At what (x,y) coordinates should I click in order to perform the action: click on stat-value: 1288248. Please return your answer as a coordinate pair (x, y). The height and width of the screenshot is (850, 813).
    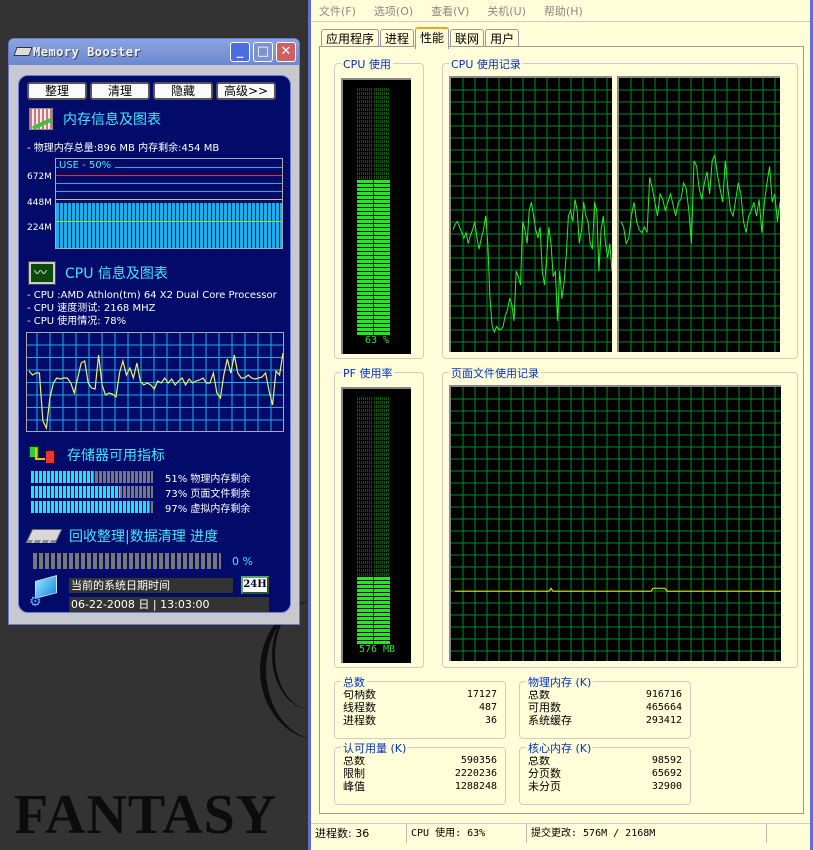
    Looking at the image, I should click on (475, 786).